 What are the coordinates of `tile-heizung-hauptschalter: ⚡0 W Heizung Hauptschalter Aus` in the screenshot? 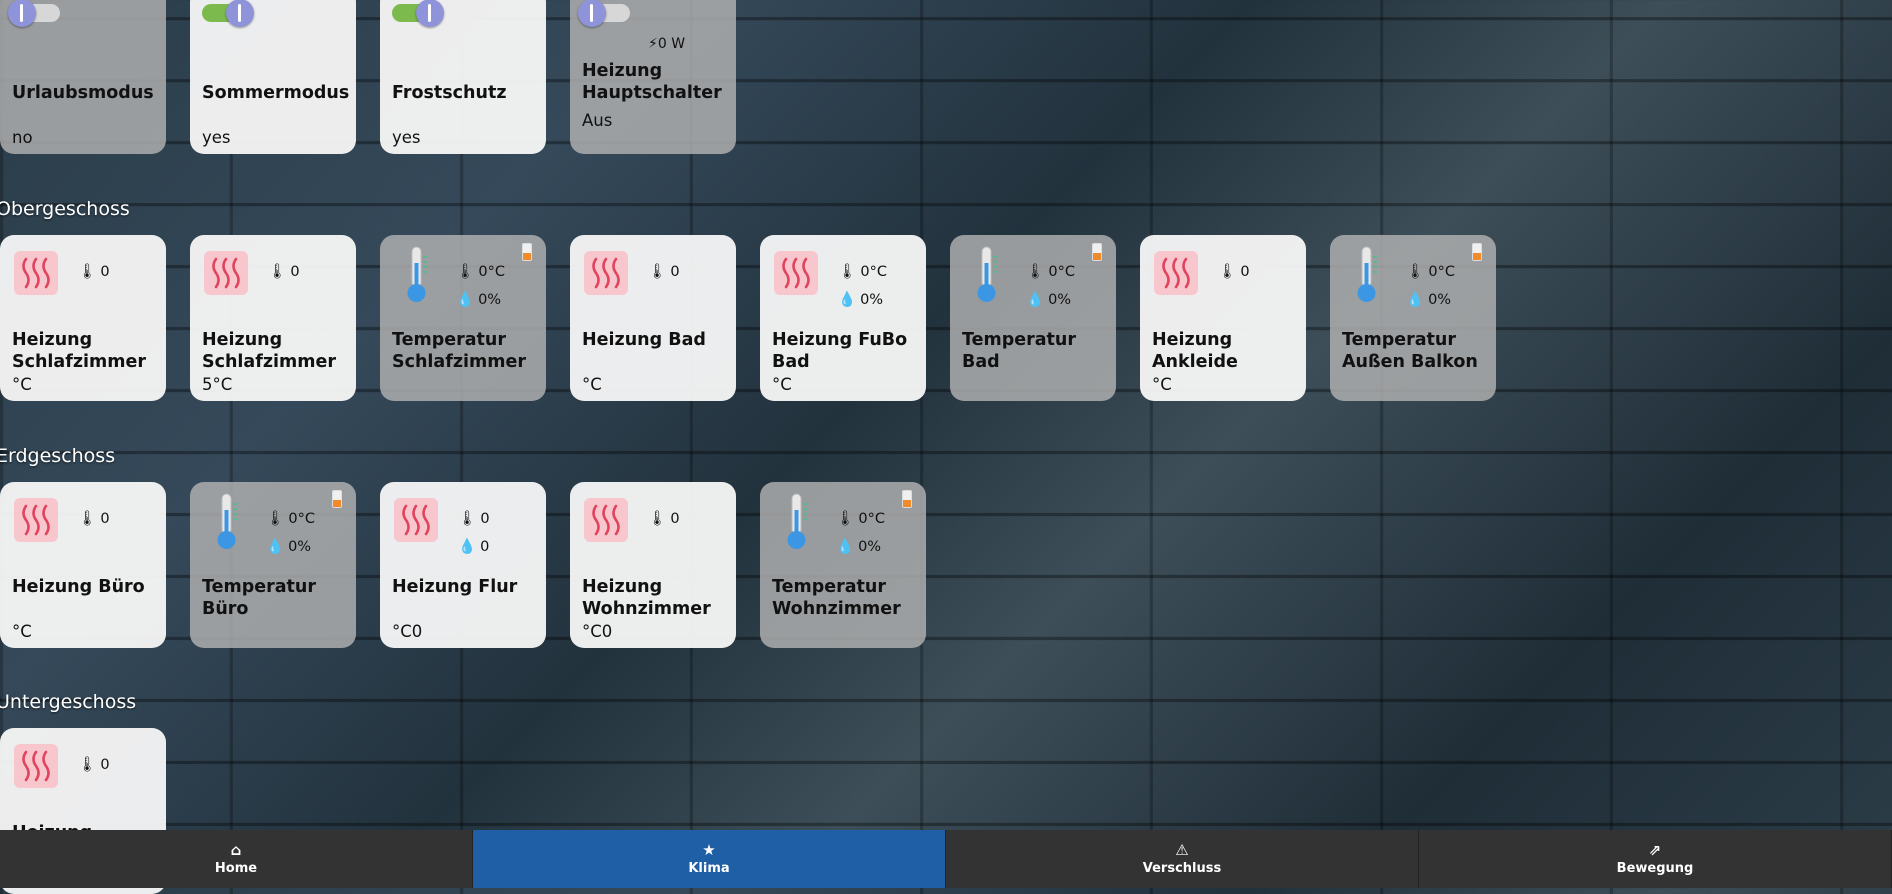 It's located at (653, 77).